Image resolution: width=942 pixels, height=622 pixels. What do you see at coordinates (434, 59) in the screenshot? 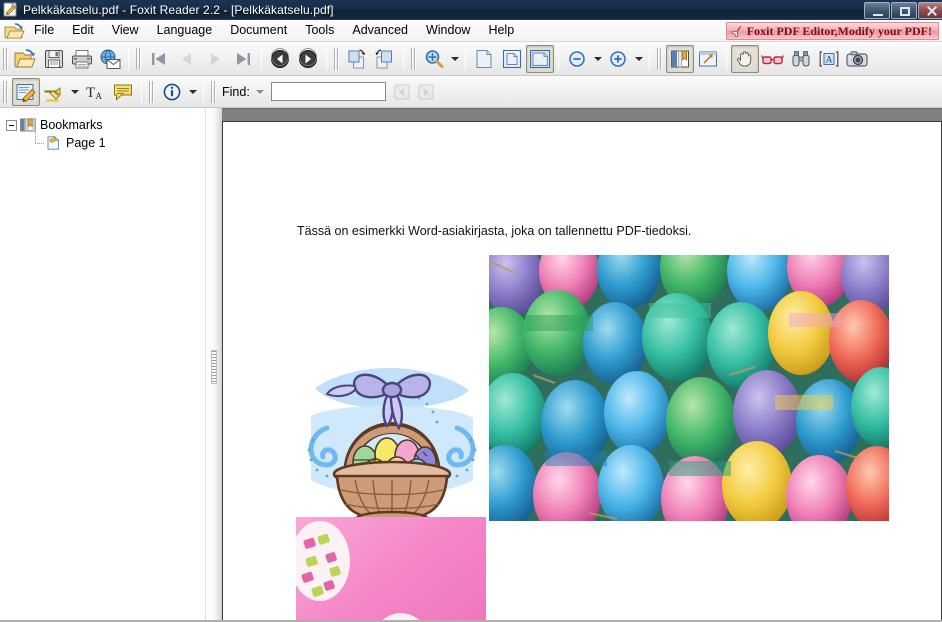
I see `zoom-tool-button` at bounding box center [434, 59].